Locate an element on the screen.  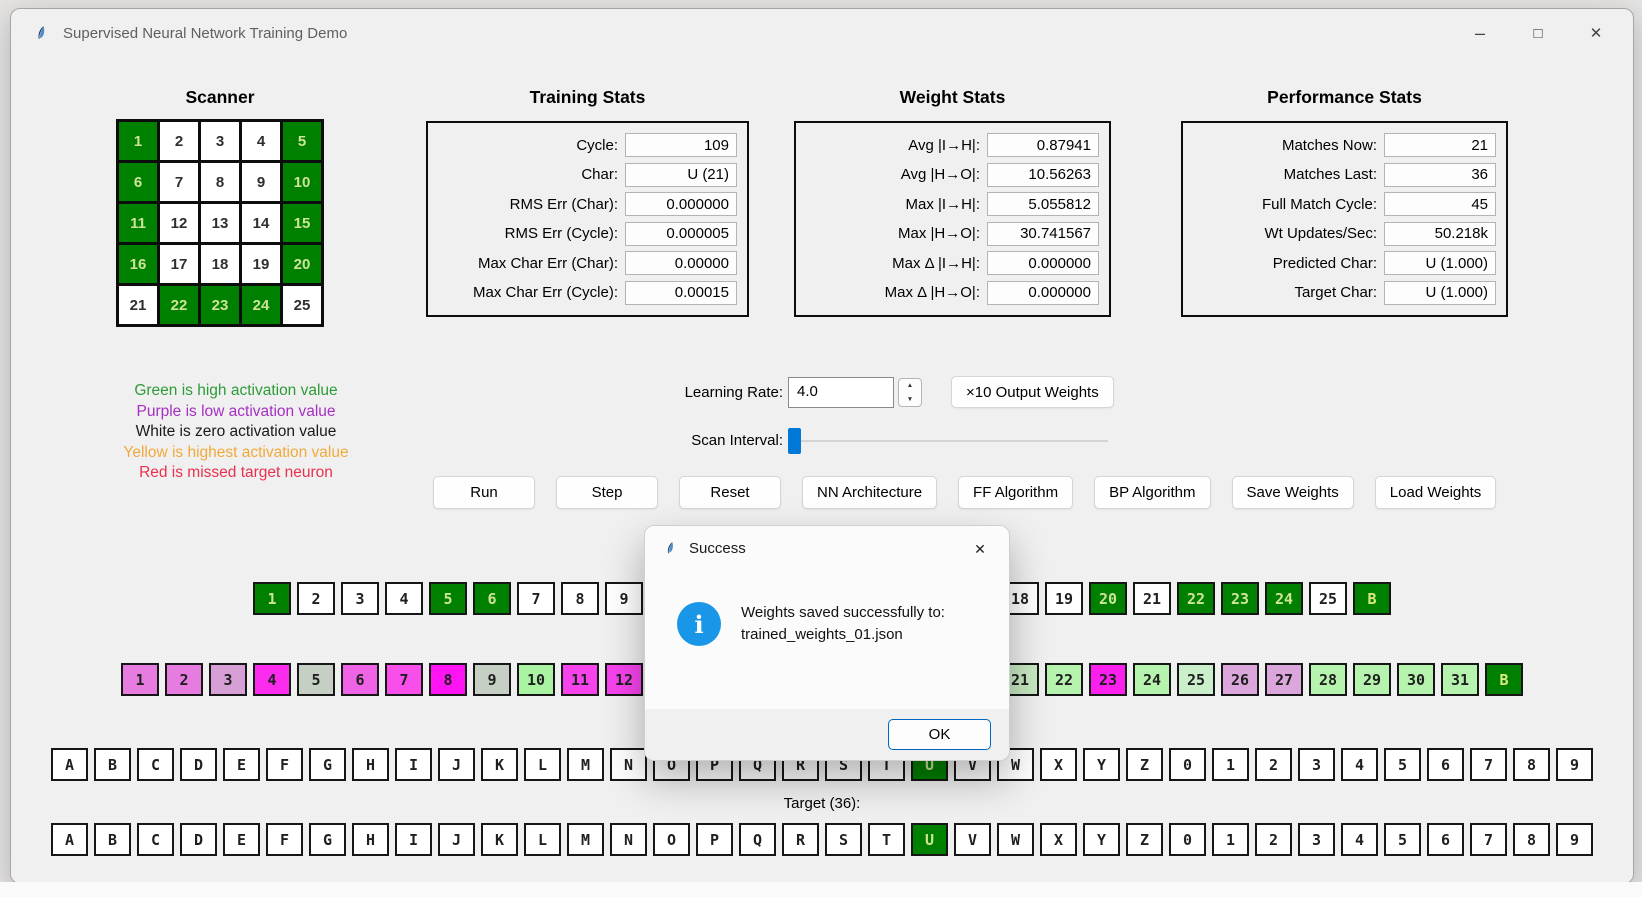
input-cell-6: 6 is located at coordinates (492, 598).